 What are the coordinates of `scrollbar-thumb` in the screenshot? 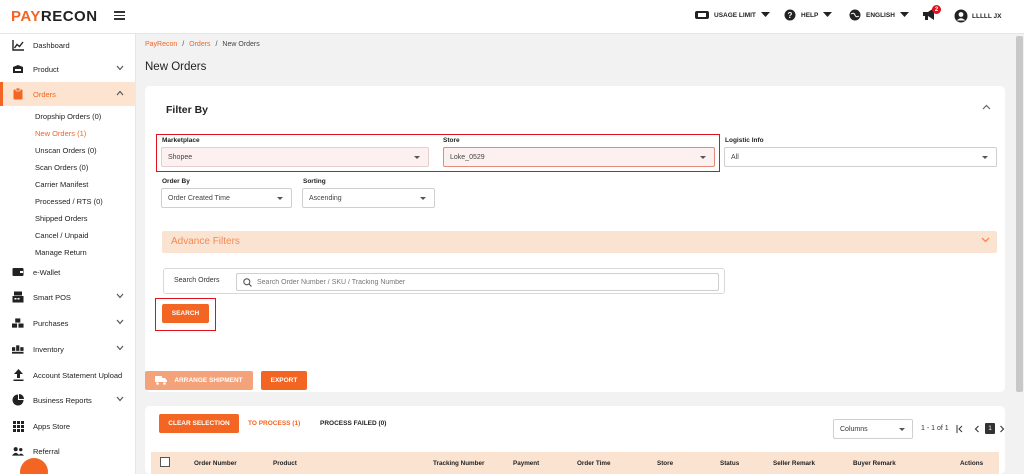 It's located at (1019, 214).